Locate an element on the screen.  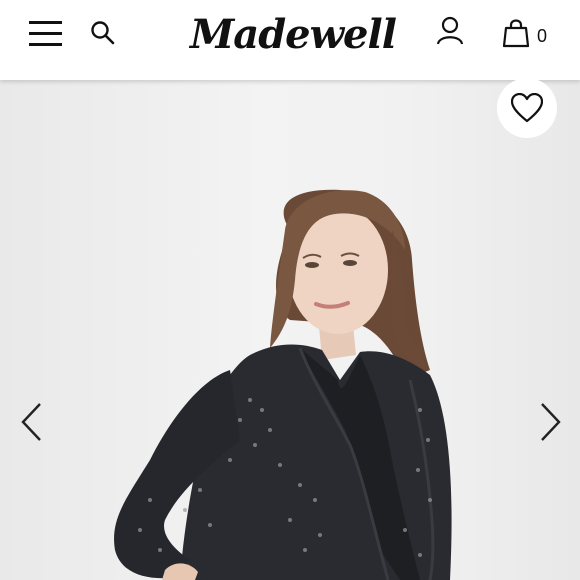
bag-item-count: 0 is located at coordinates (542, 36).